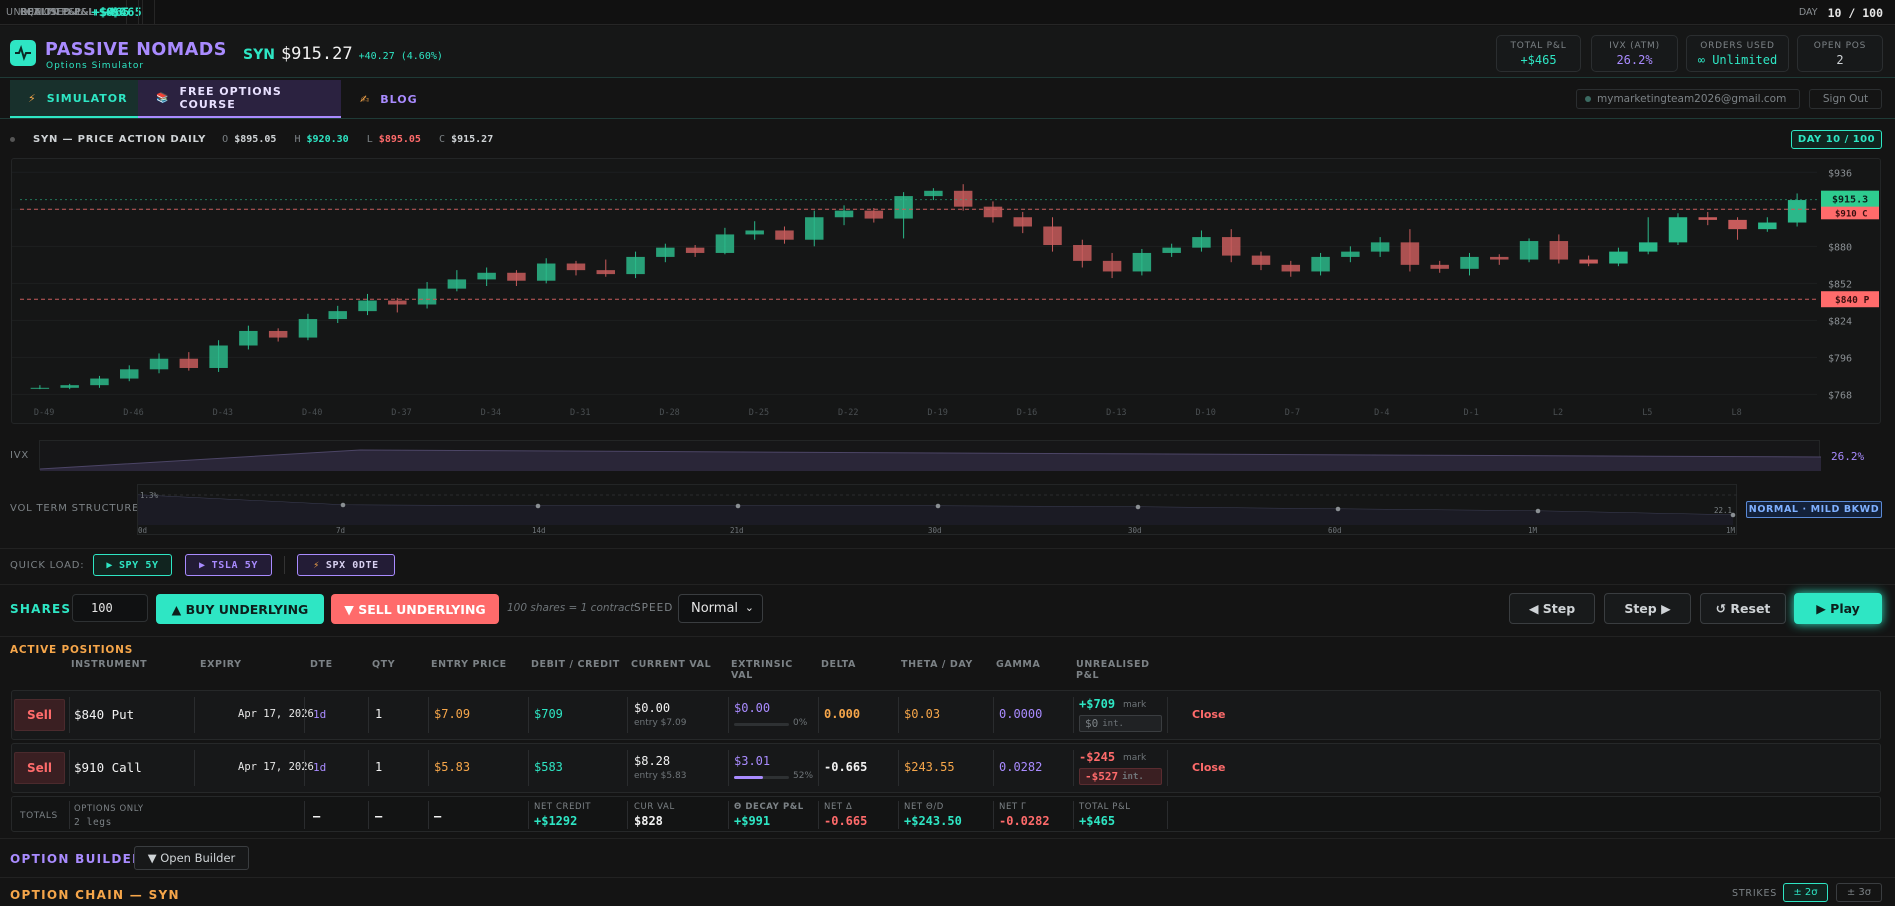  What do you see at coordinates (312, 413) in the screenshot?
I see `x-tick-label: D-40` at bounding box center [312, 413].